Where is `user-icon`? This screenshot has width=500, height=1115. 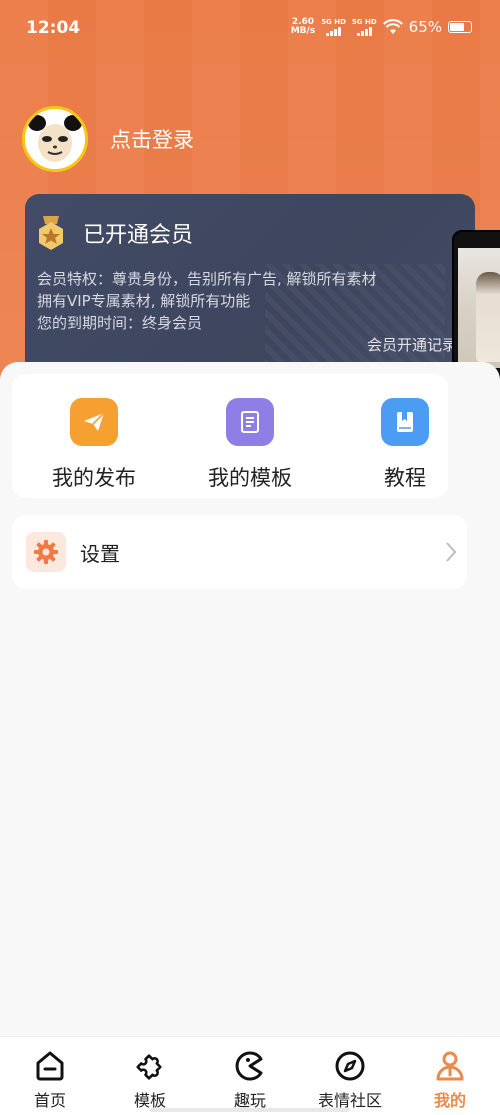 user-icon is located at coordinates (450, 1066).